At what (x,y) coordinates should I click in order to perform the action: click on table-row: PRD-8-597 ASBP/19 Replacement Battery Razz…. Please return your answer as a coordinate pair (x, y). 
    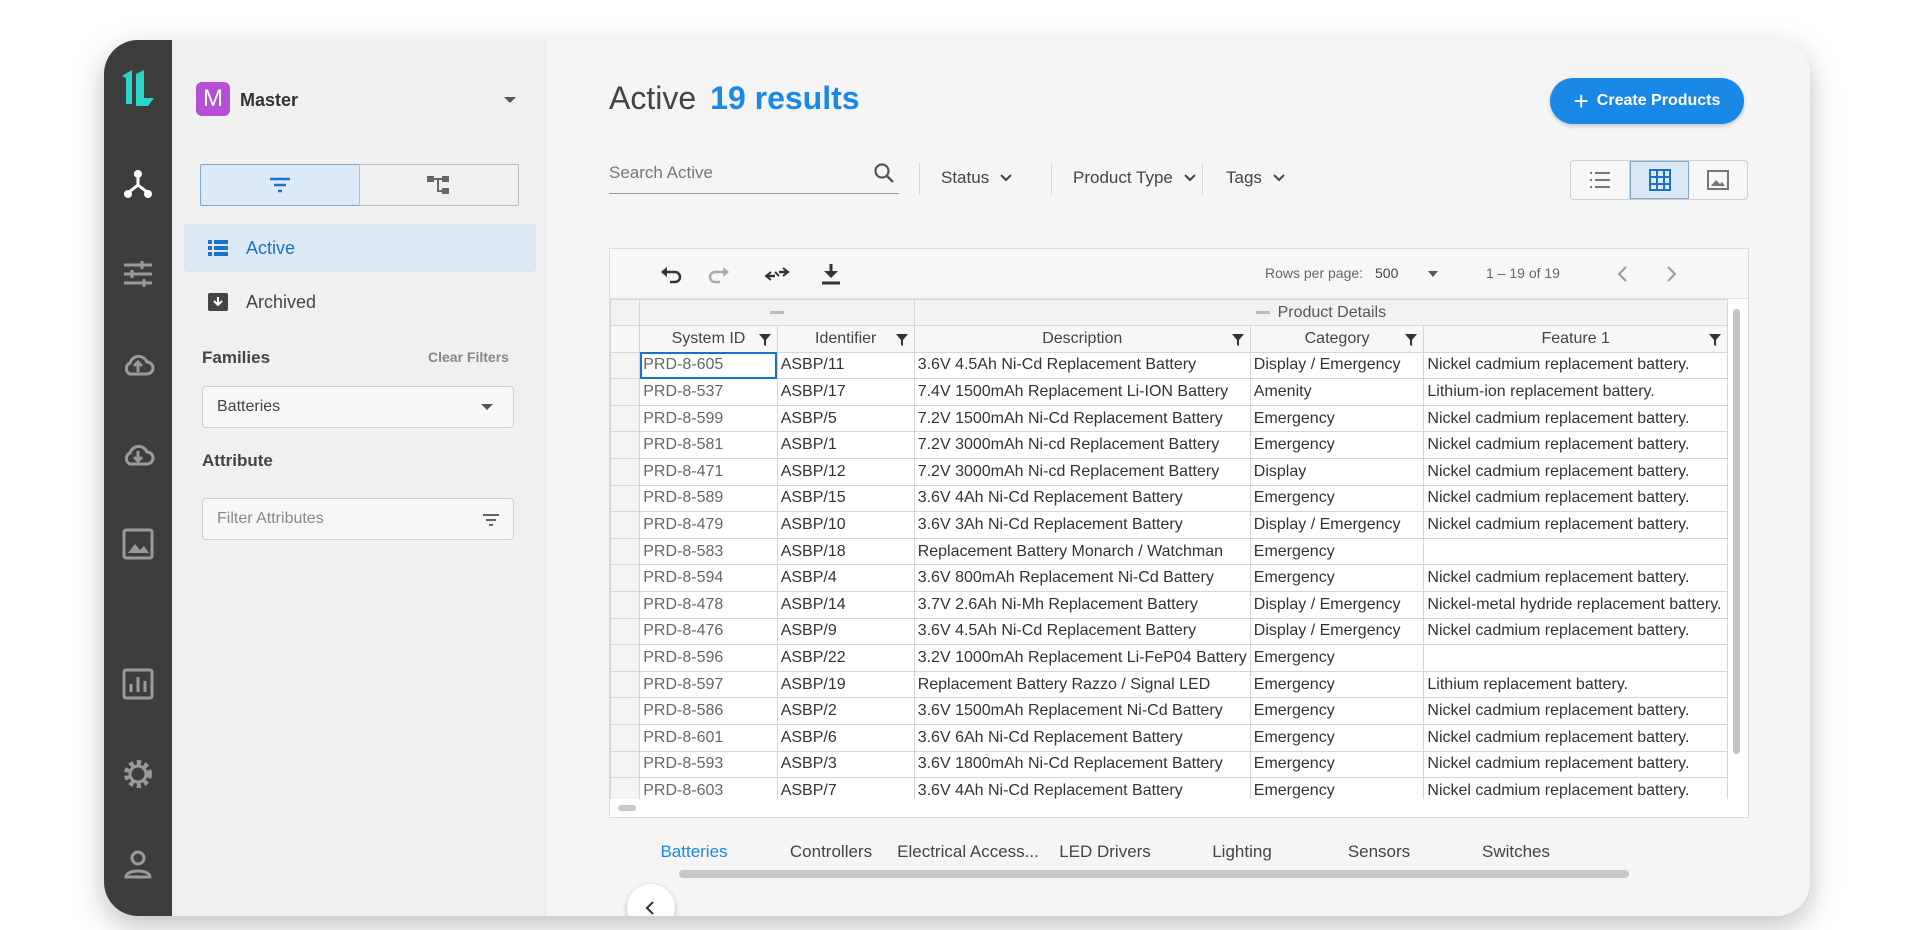
    Looking at the image, I should click on (1169, 684).